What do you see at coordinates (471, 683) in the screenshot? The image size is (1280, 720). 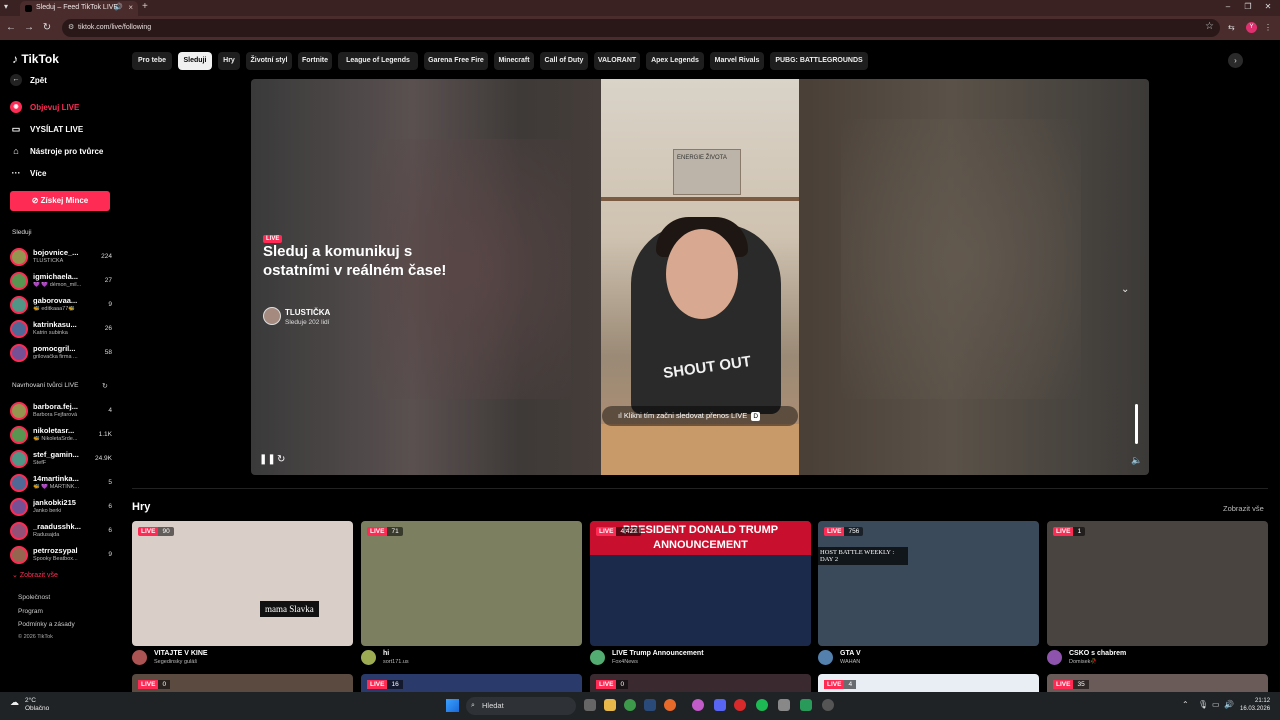 I see `live-card: LIVE 16` at bounding box center [471, 683].